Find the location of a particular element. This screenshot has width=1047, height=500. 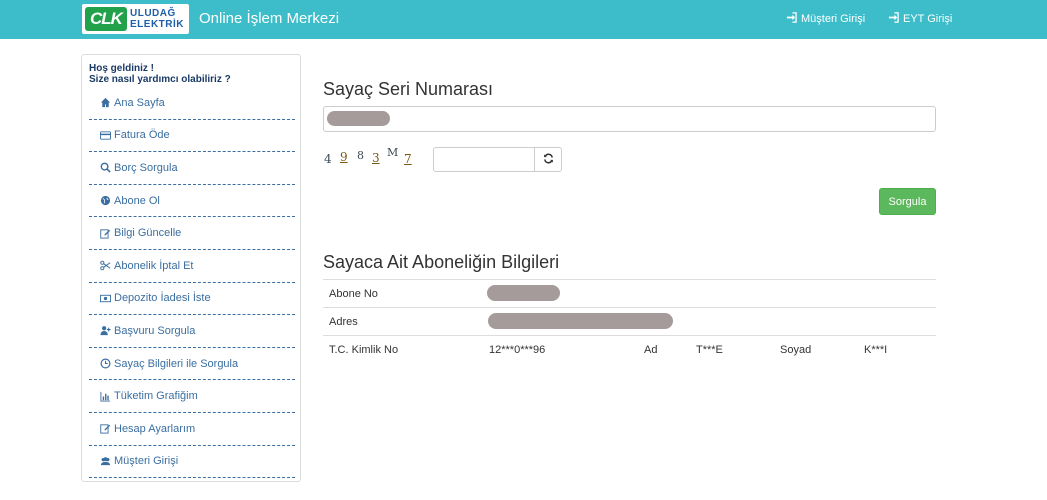

sidebar-item-cancel-subscription: Abonelik İptal Et is located at coordinates (192, 266).